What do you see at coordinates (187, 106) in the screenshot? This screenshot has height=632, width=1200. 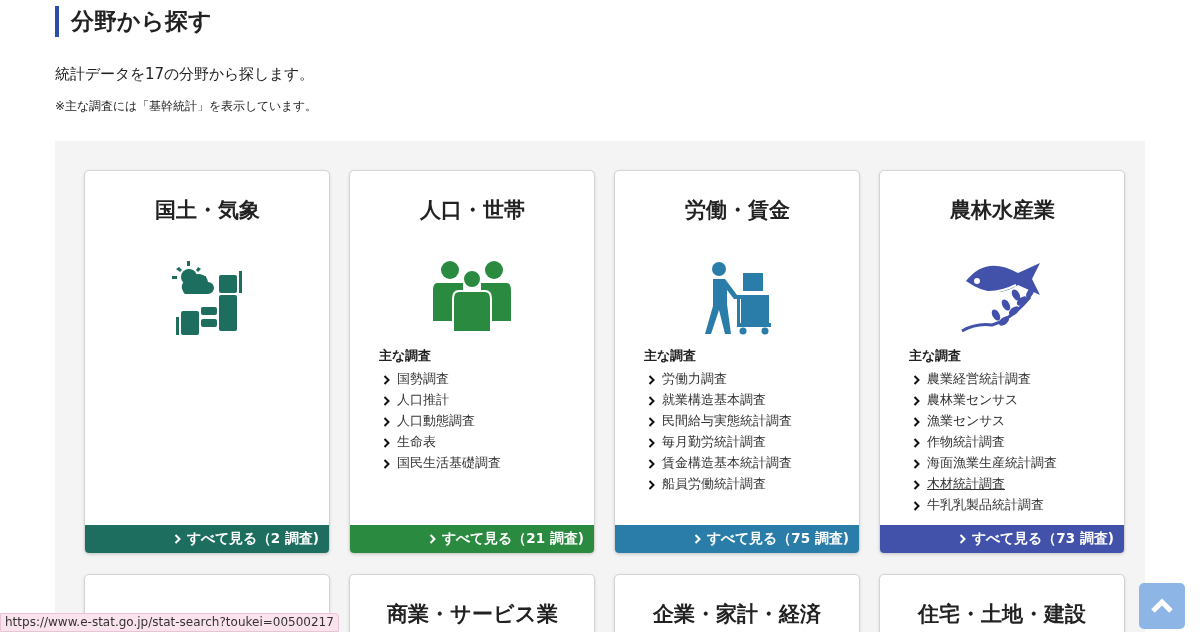 I see `note-text: ※主な調査には「基幹統計」を表示しています。` at bounding box center [187, 106].